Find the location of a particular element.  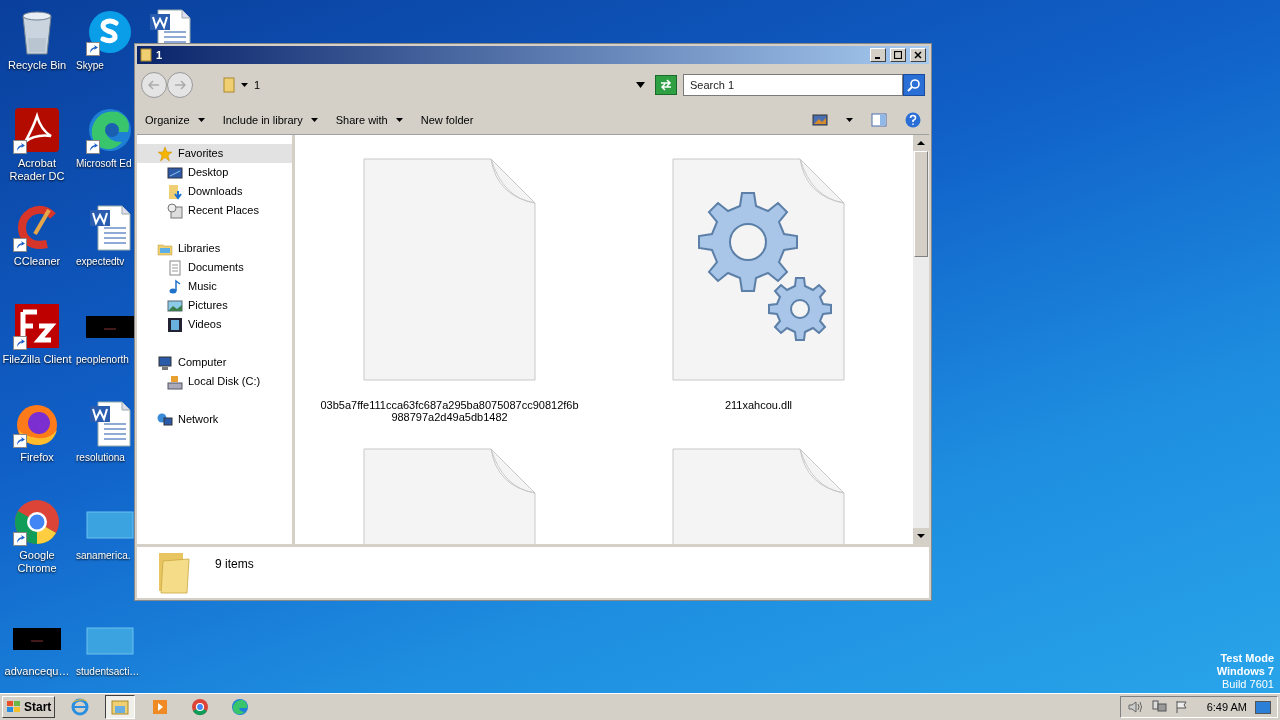

toolbar-button: Share with is located at coordinates (369, 120).